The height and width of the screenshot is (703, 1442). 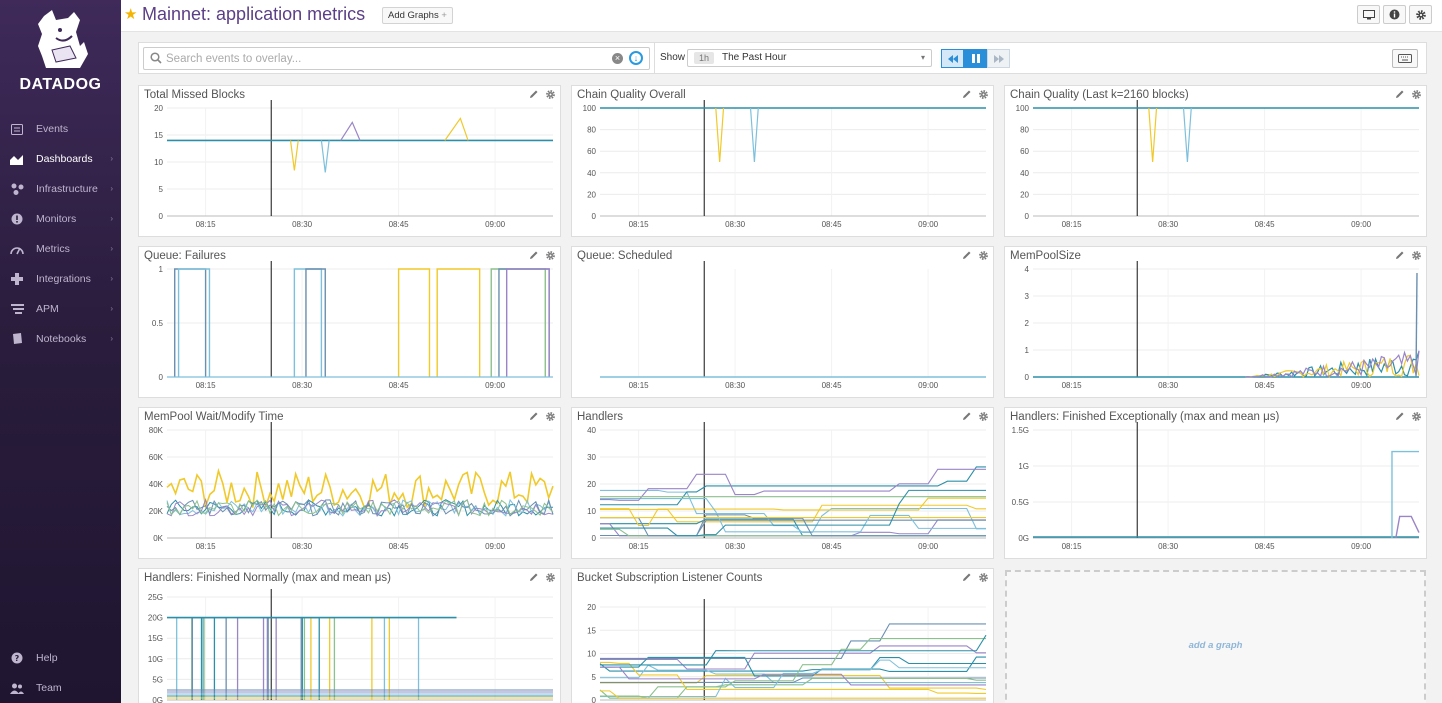 I want to click on settings-button, so click(x=1420, y=14).